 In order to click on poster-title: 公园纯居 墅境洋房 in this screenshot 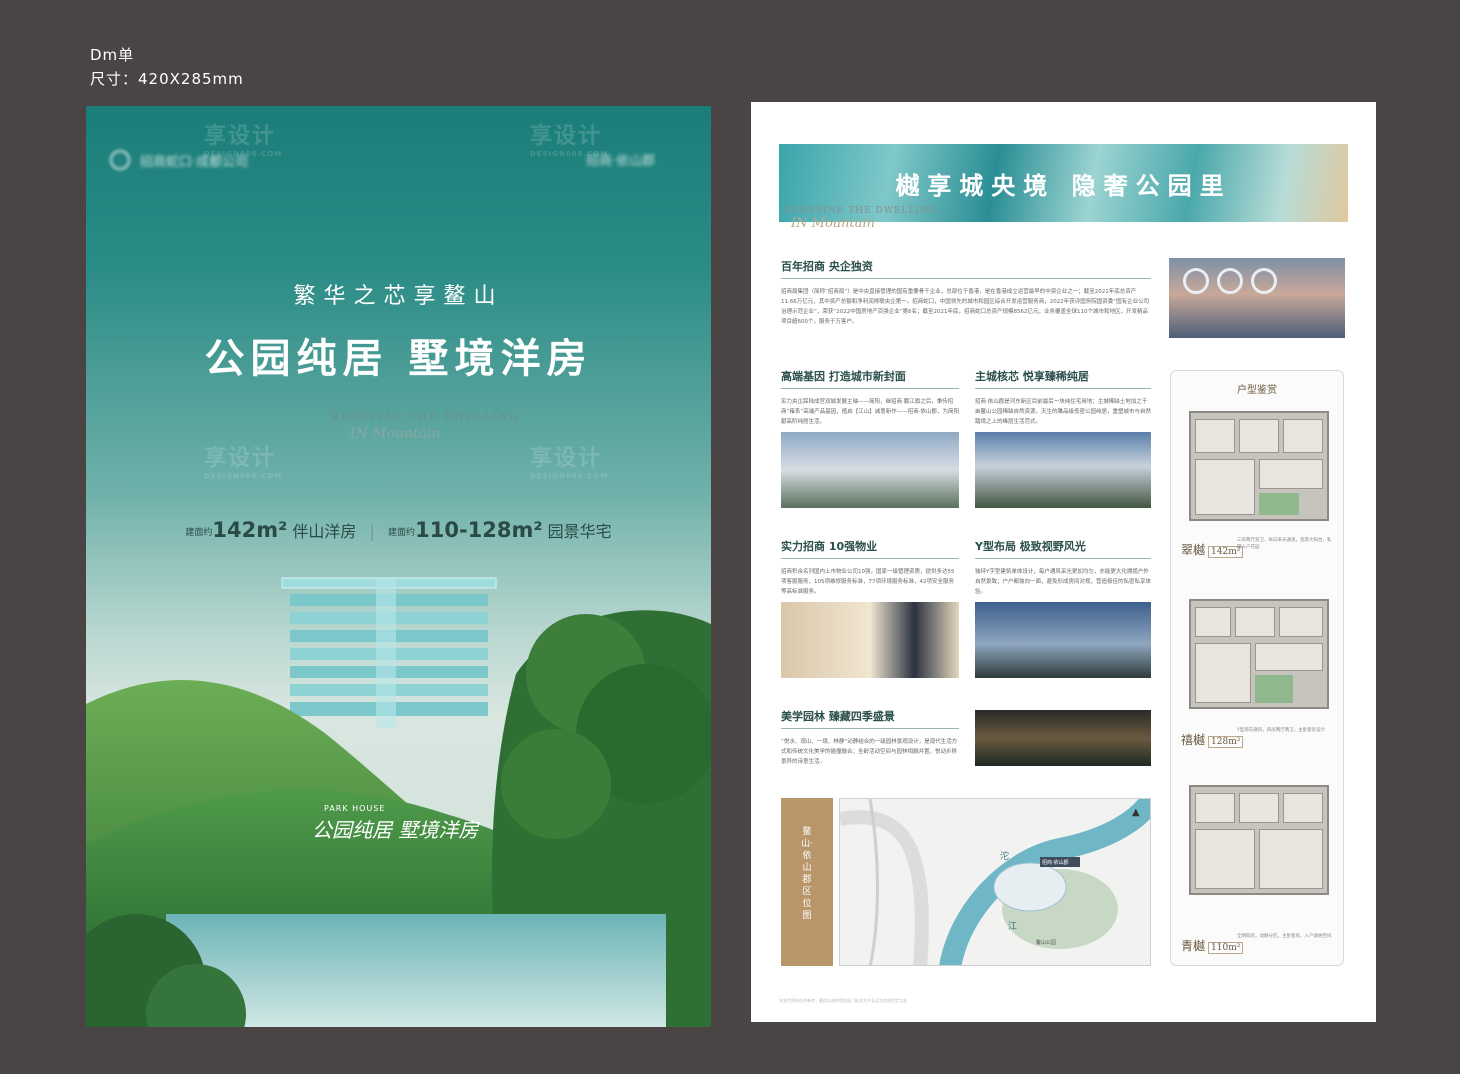, I will do `click(398, 359)`.